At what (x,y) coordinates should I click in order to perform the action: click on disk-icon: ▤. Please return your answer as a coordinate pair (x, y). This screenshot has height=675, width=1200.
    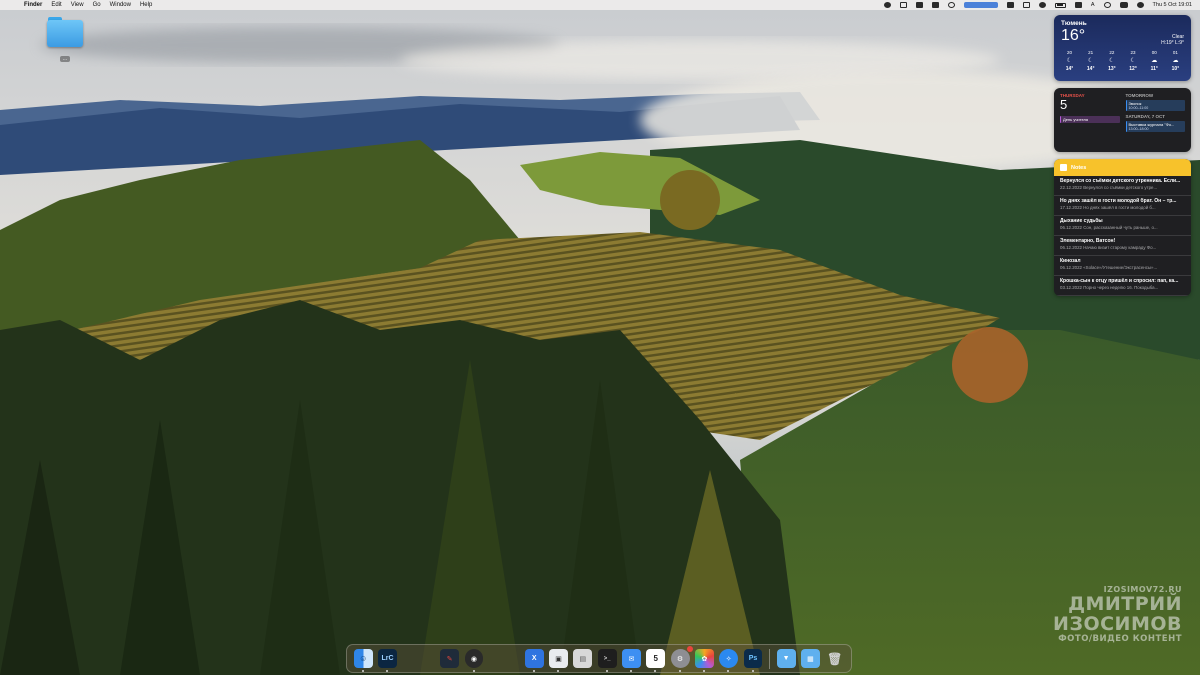
    Looking at the image, I should click on (583, 659).